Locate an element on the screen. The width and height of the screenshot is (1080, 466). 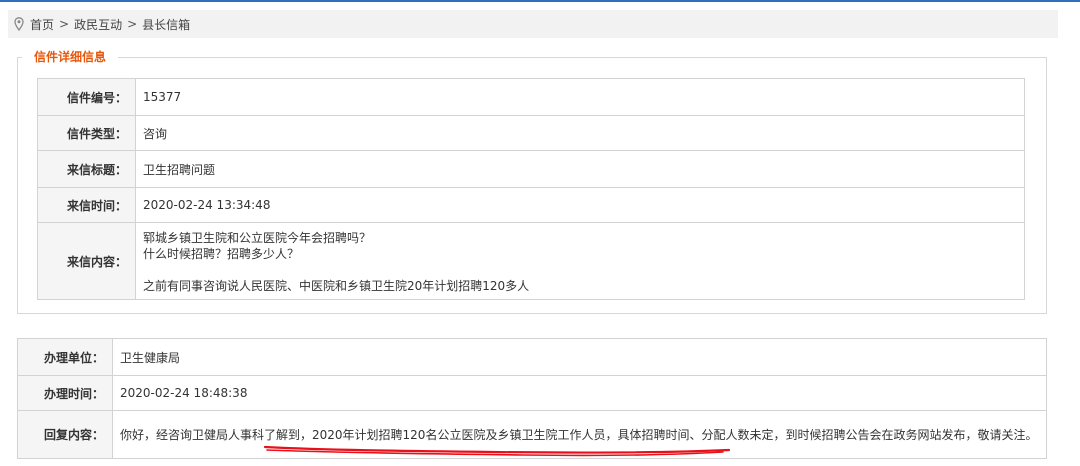
table-row: 办理时间： 2020-02-24 18:48:38 is located at coordinates (532, 393).